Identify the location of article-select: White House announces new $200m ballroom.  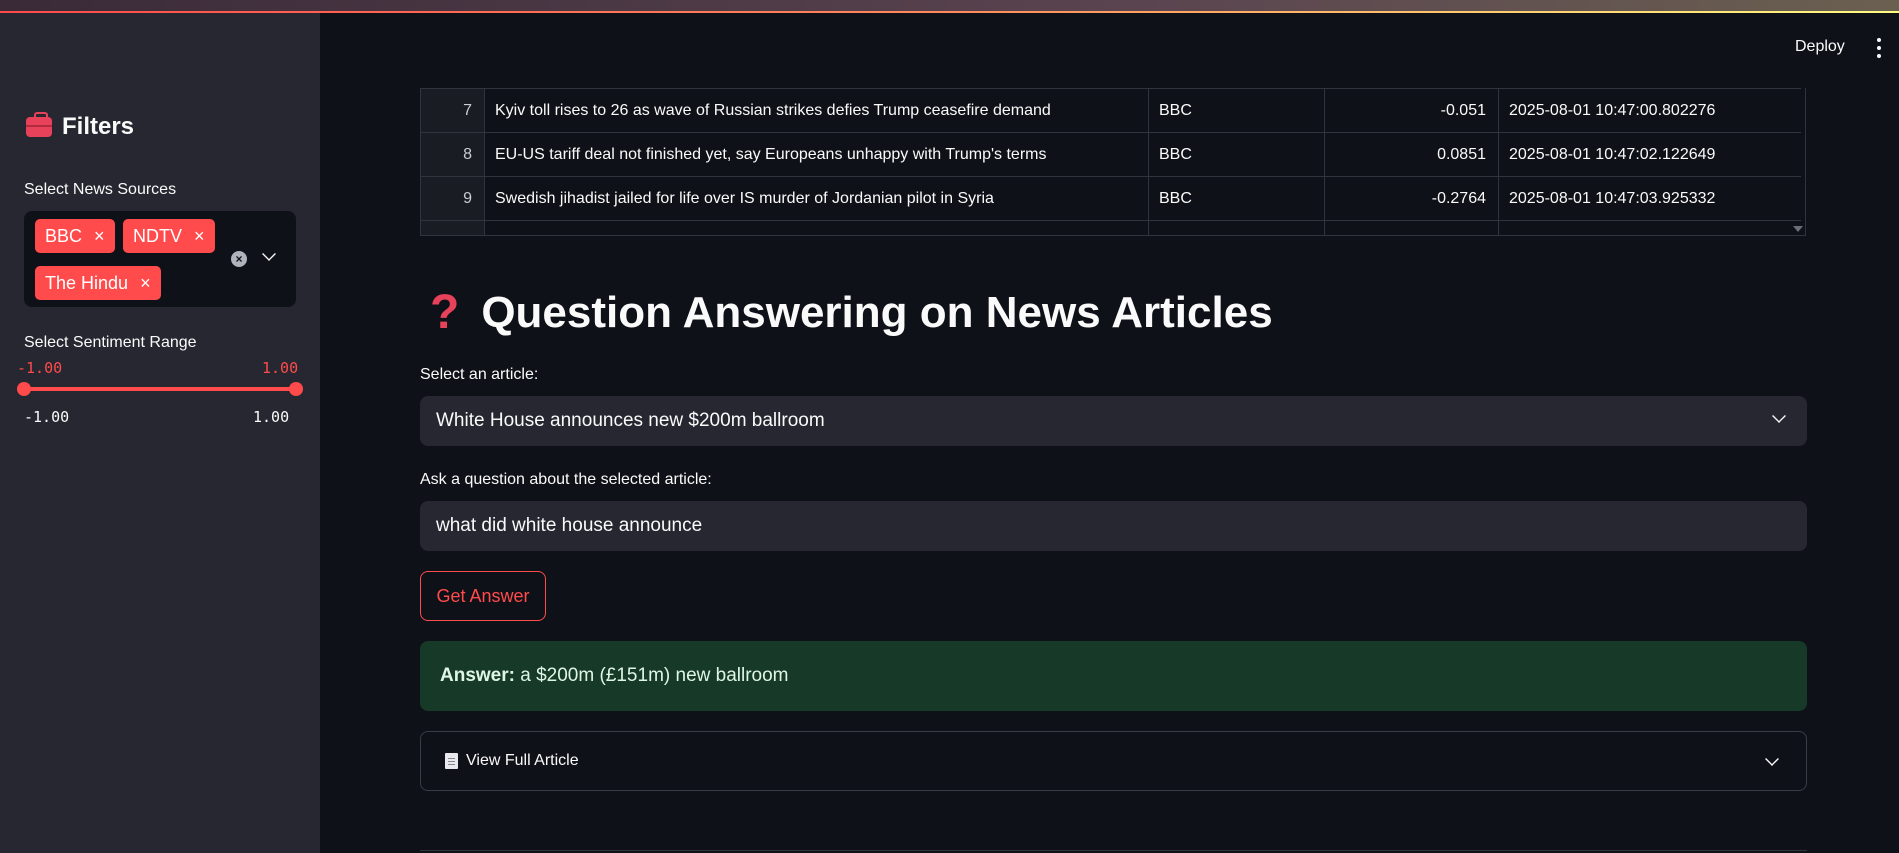
(1113, 421).